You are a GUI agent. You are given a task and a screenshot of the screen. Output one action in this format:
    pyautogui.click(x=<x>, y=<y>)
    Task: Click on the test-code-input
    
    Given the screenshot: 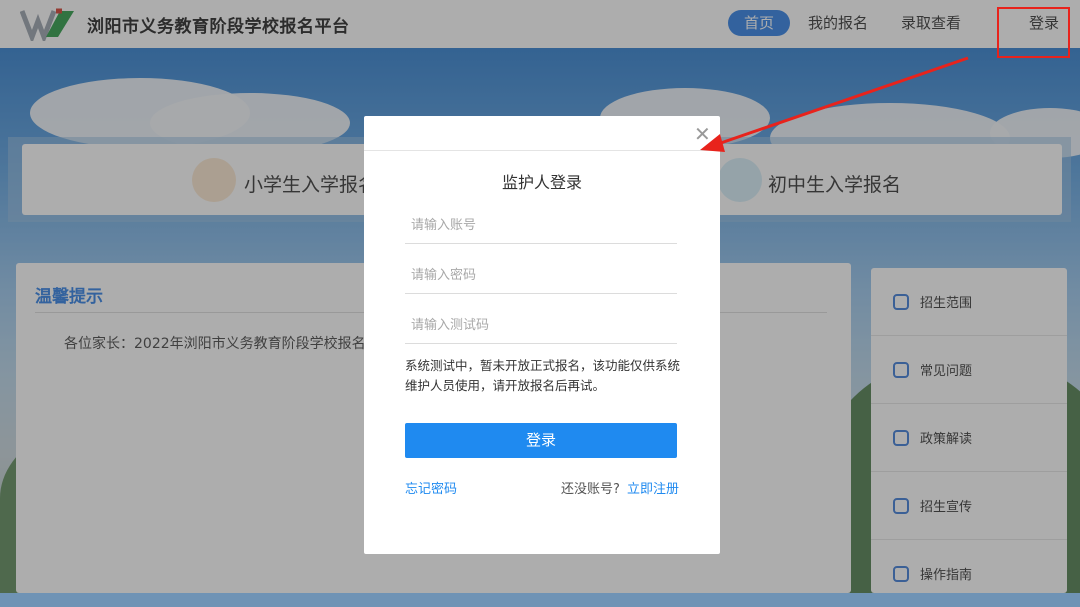 What is the action you would take?
    pyautogui.click(x=541, y=326)
    